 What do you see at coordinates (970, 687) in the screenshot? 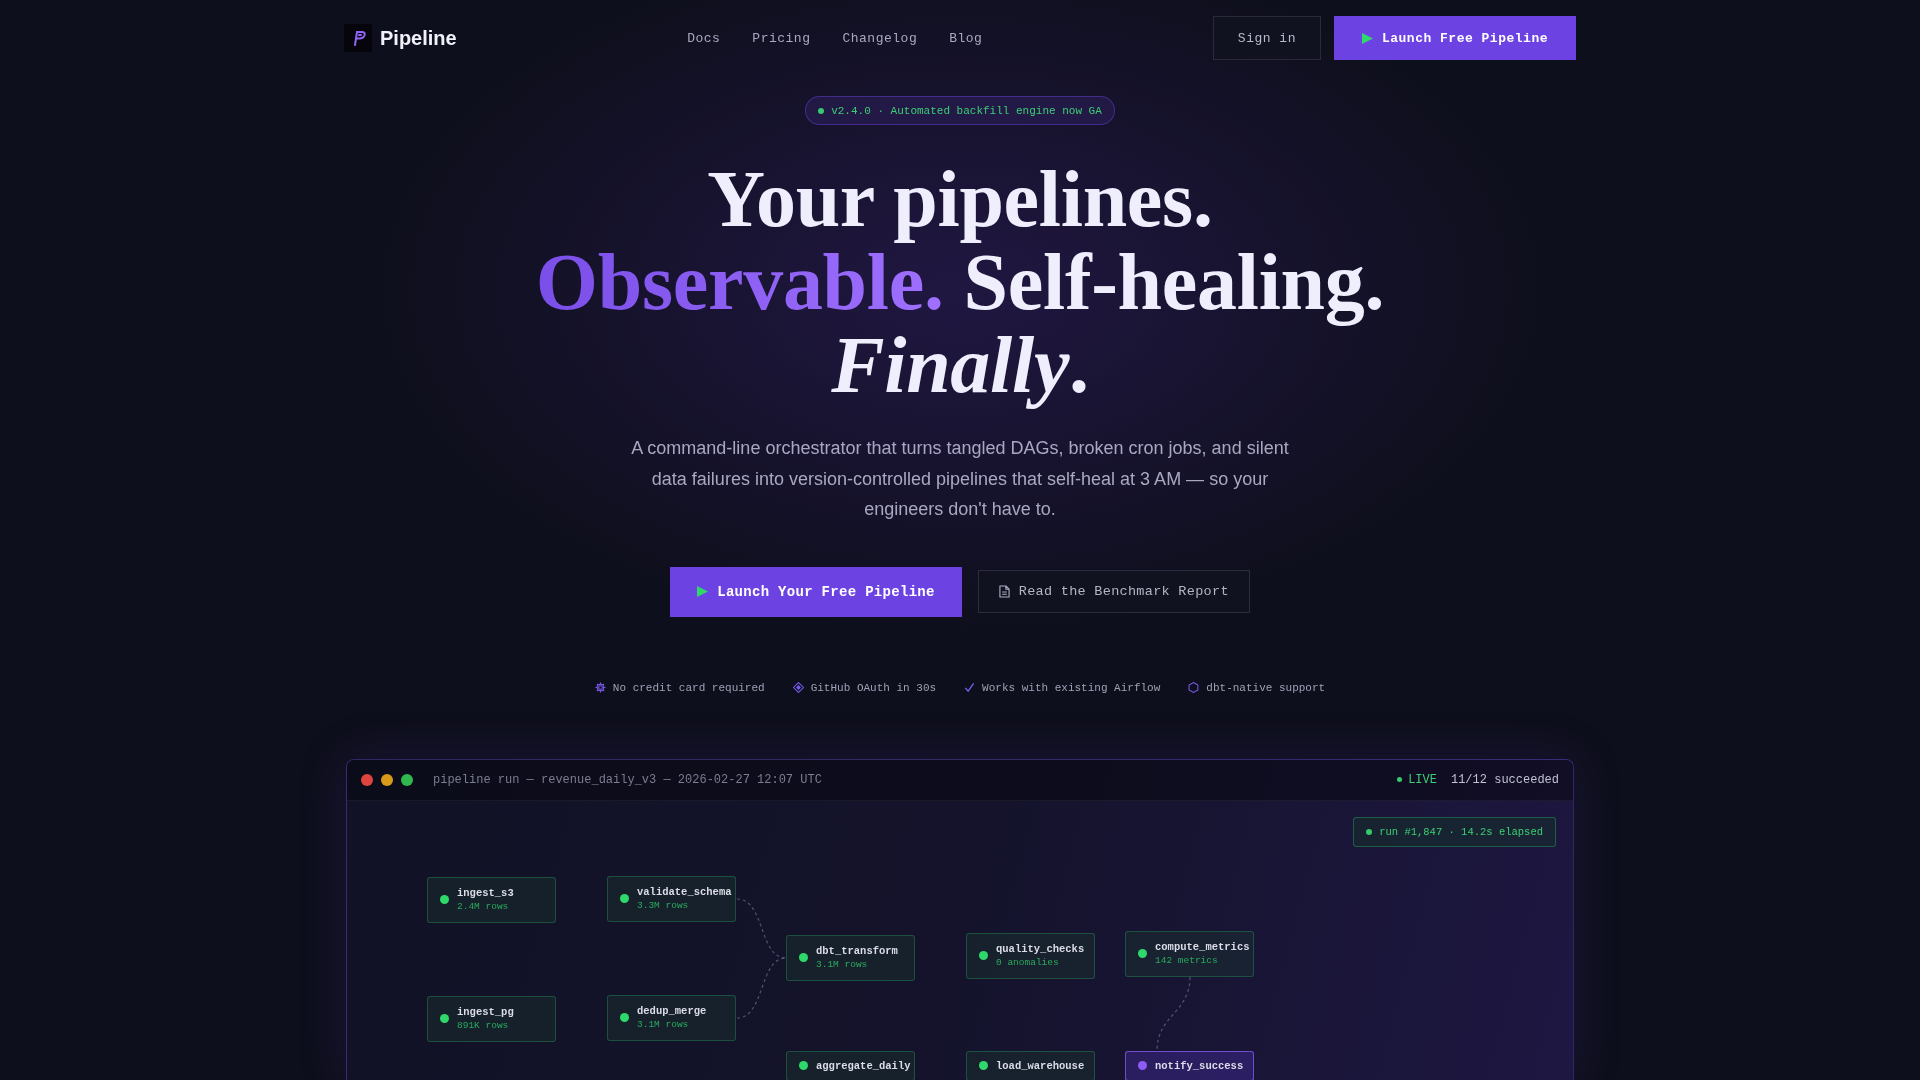
I see `check-icon` at bounding box center [970, 687].